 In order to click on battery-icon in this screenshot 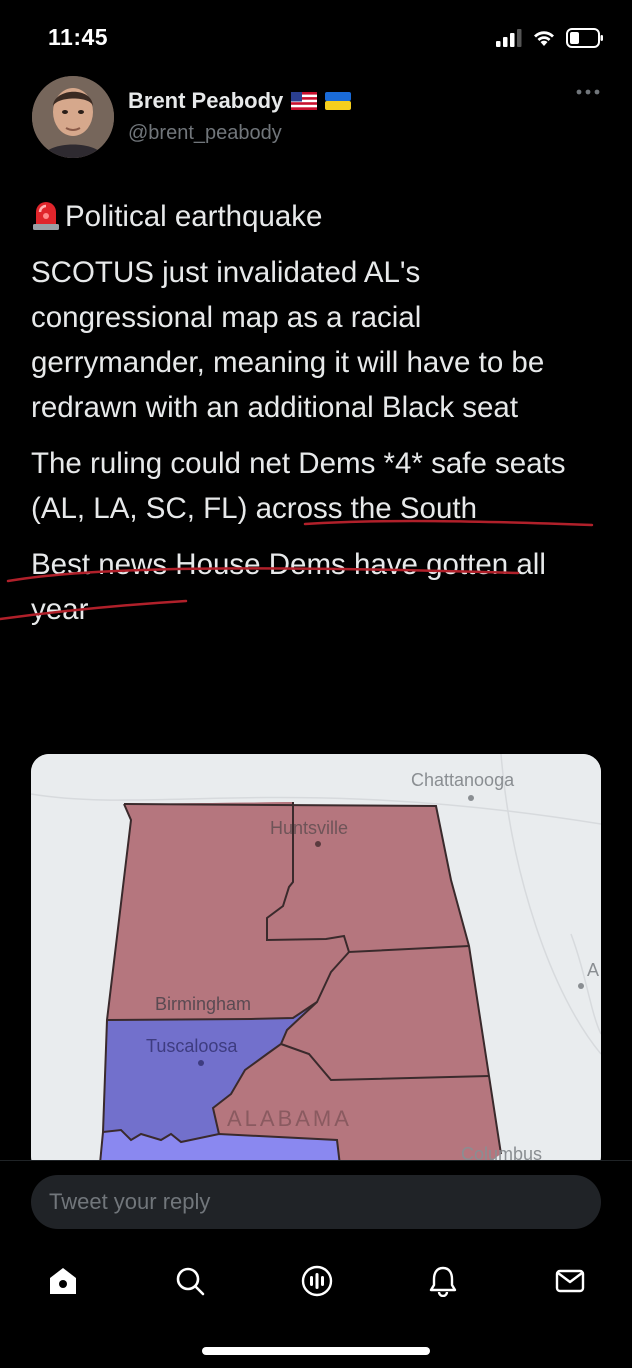, I will do `click(584, 38)`.